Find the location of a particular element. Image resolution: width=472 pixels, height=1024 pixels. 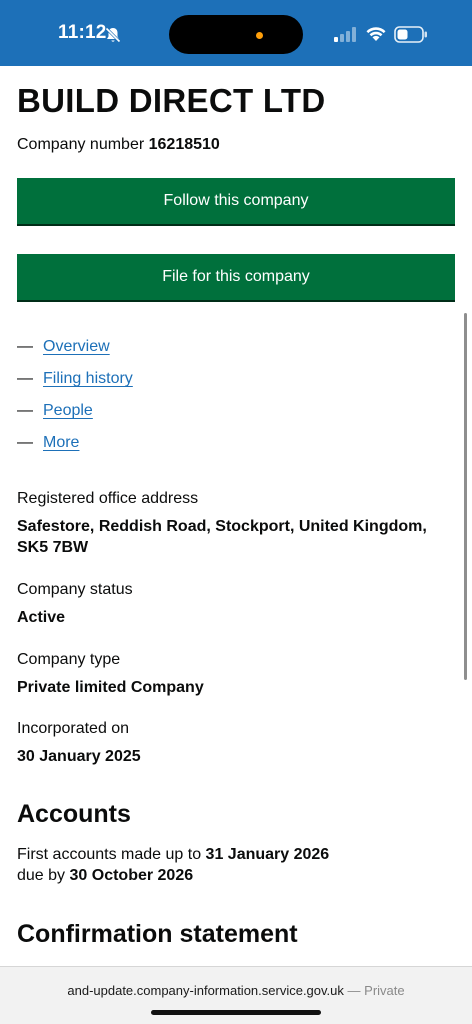

company-status-value: Active is located at coordinates (41, 617).